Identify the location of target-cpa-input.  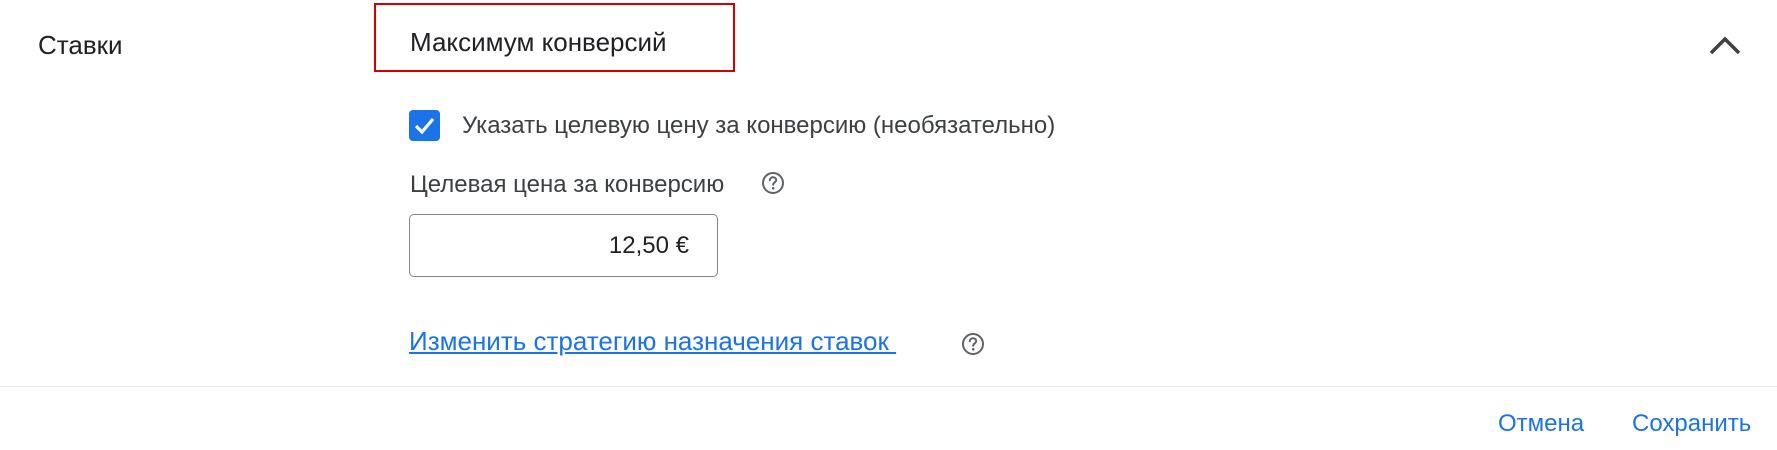
(563, 245).